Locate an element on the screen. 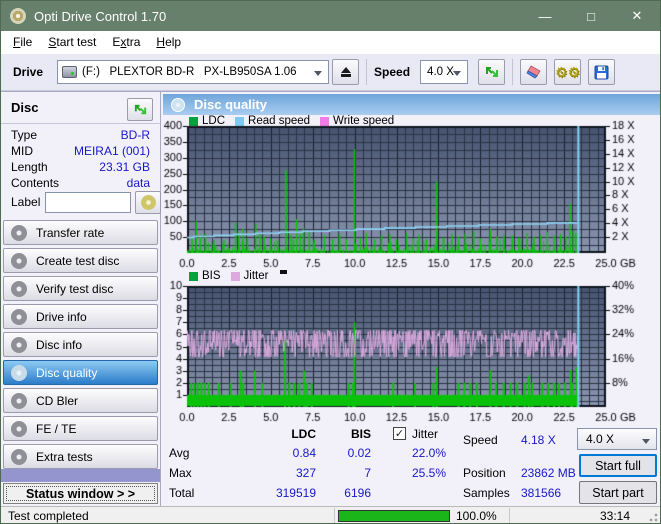  test-speed-select: 4.0 X is located at coordinates (617, 439).